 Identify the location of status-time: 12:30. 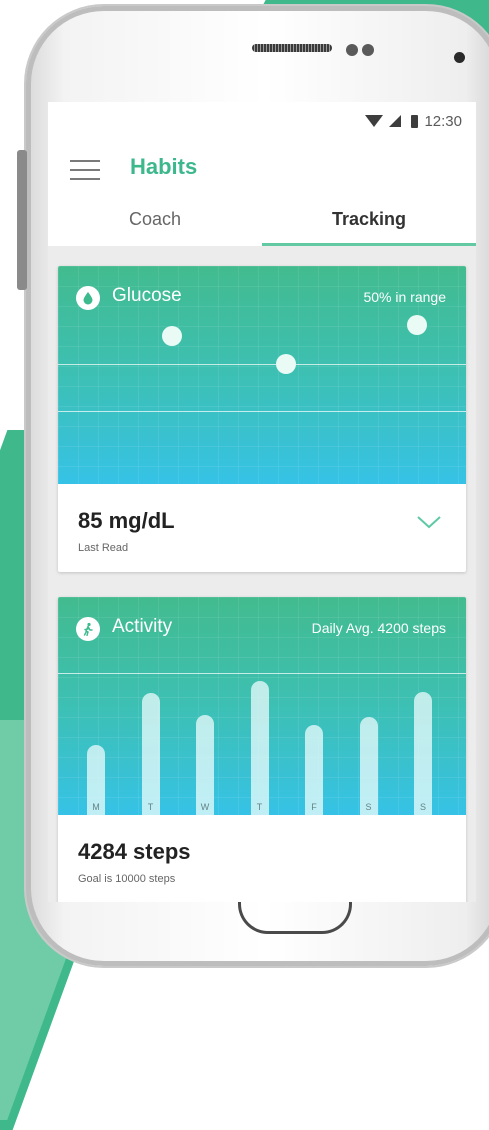
(443, 121).